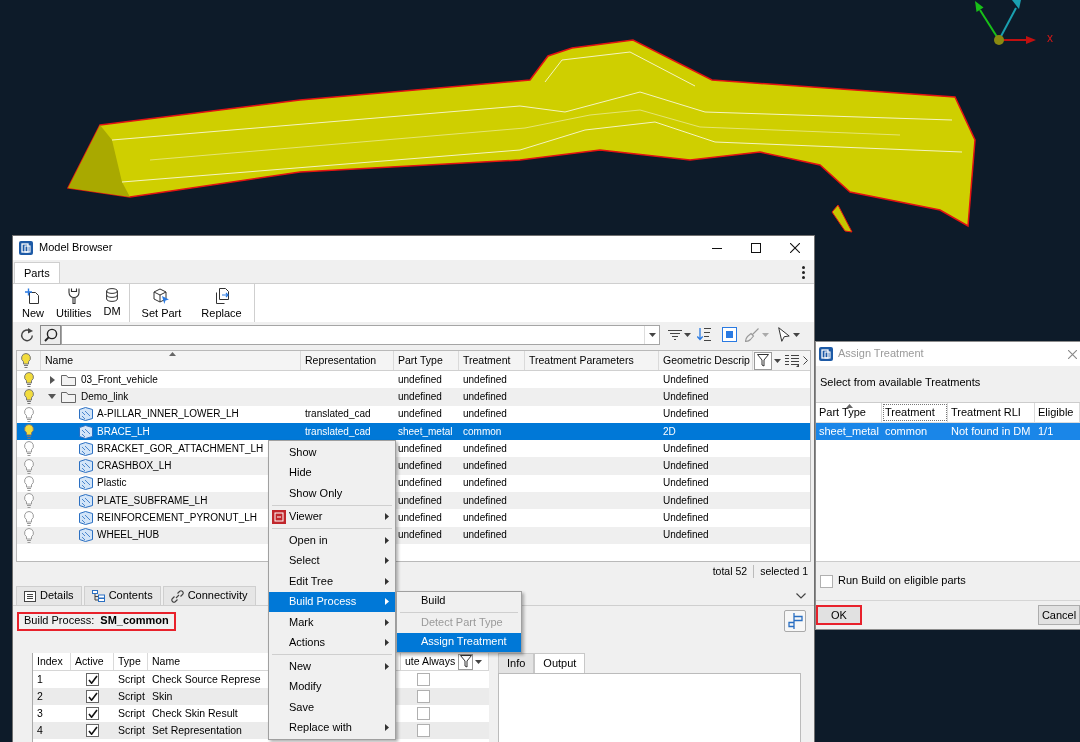 The height and width of the screenshot is (742, 1080). I want to click on layout-button, so click(795, 621).